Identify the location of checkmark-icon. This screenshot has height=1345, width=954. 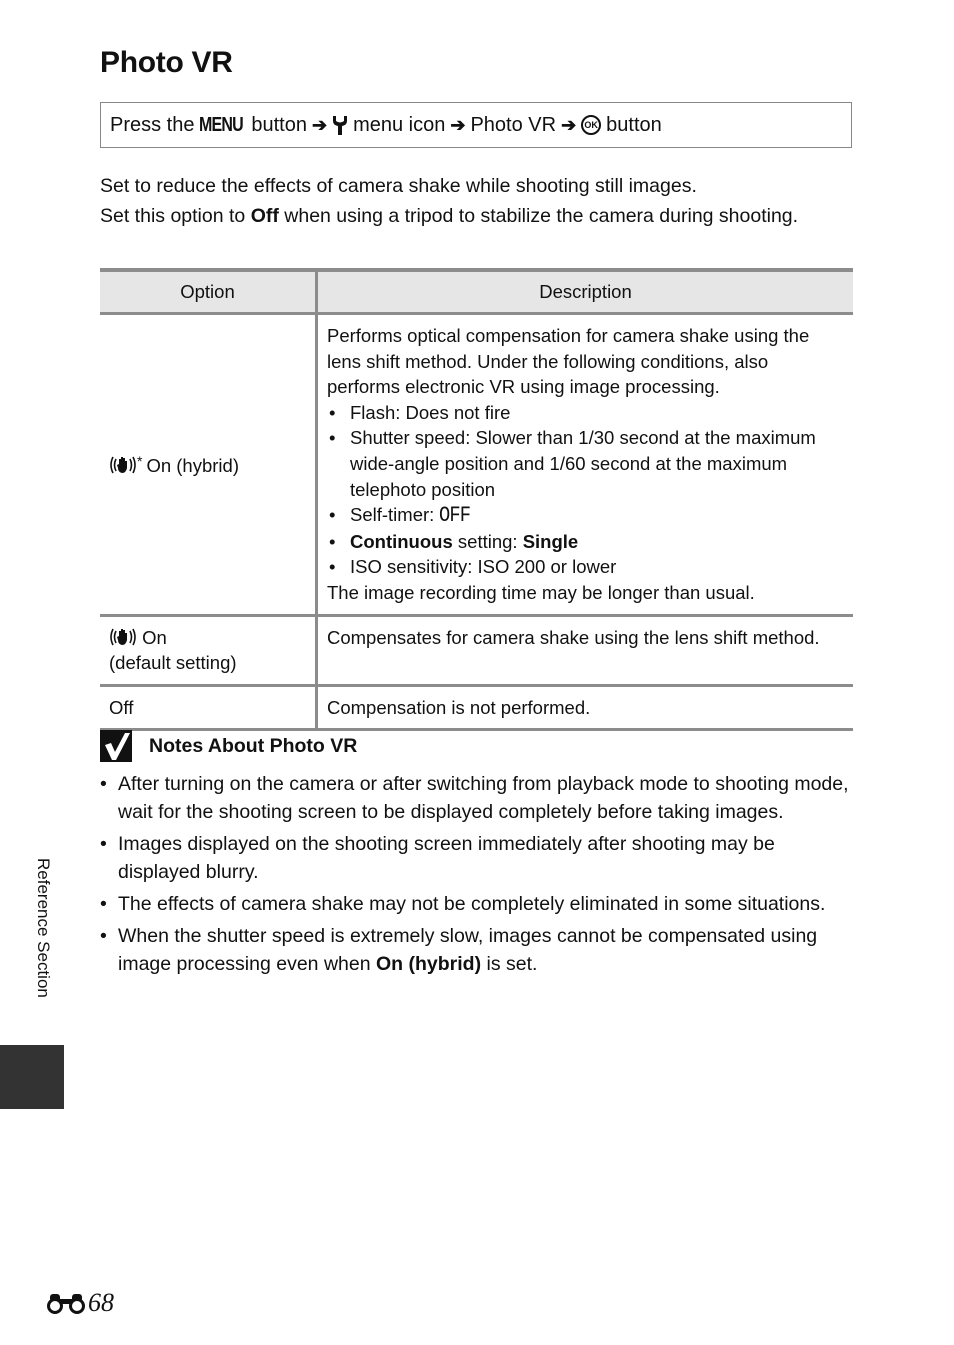
(116, 746).